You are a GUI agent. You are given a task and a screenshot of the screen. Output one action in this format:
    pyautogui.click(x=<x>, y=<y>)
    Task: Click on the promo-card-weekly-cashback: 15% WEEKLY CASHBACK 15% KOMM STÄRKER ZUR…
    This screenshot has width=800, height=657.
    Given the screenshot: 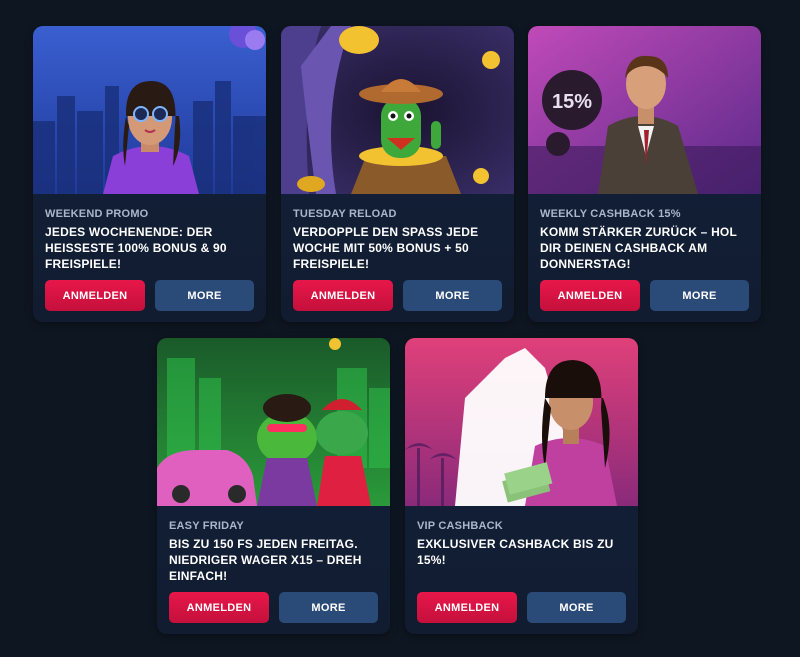 What is the action you would take?
    pyautogui.click(x=644, y=174)
    